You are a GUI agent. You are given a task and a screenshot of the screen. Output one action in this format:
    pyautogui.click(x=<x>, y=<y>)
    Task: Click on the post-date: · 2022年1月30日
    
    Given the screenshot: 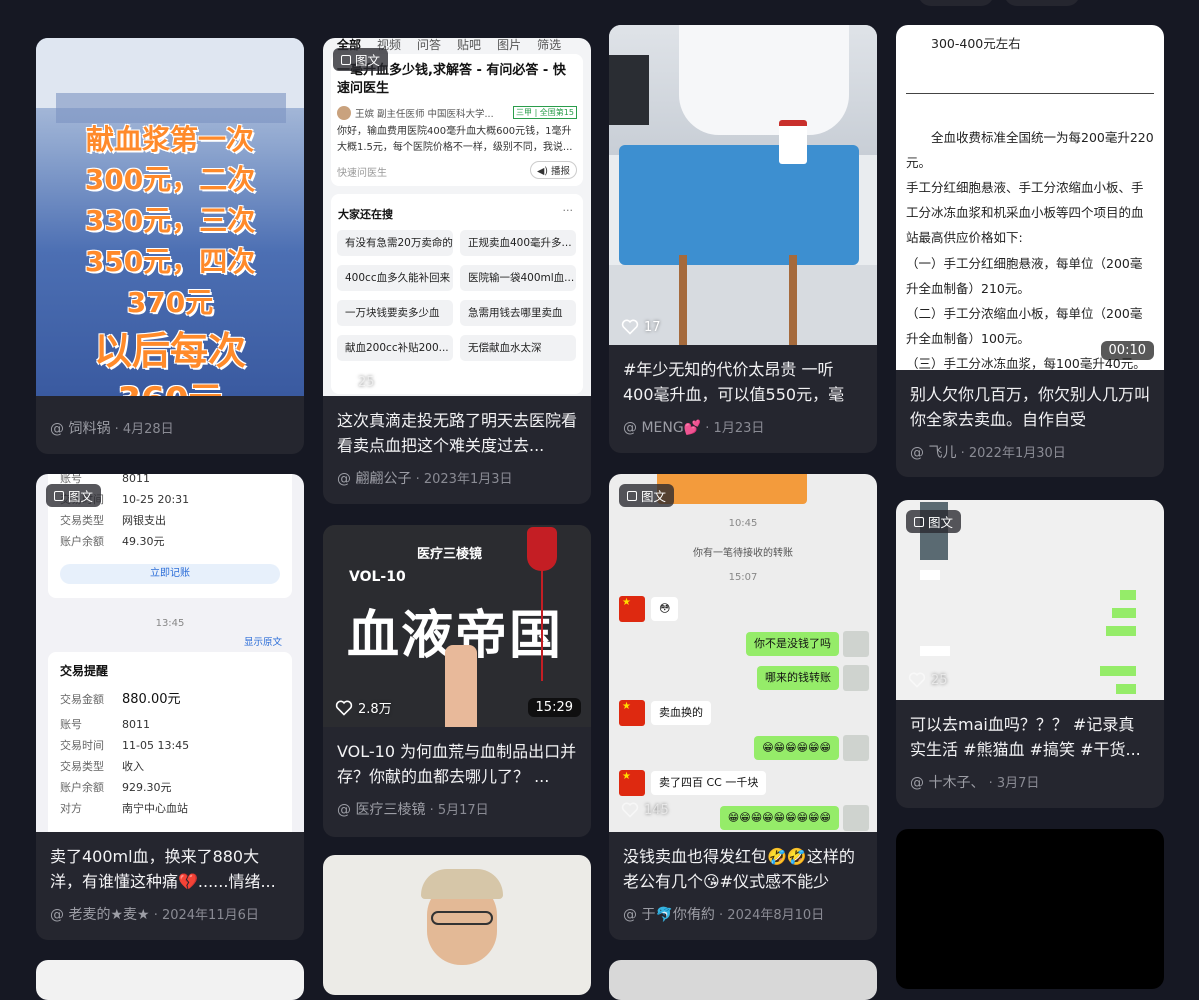 What is the action you would take?
    pyautogui.click(x=1013, y=453)
    